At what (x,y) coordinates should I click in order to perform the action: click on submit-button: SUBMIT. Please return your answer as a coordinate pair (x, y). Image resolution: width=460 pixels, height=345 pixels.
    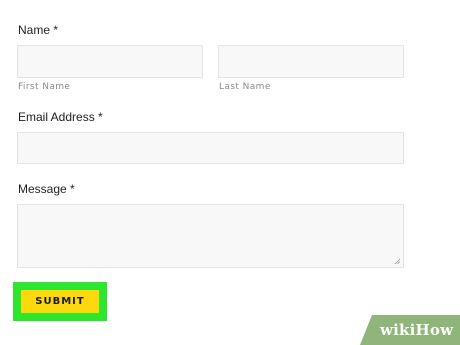
    Looking at the image, I should click on (60, 301).